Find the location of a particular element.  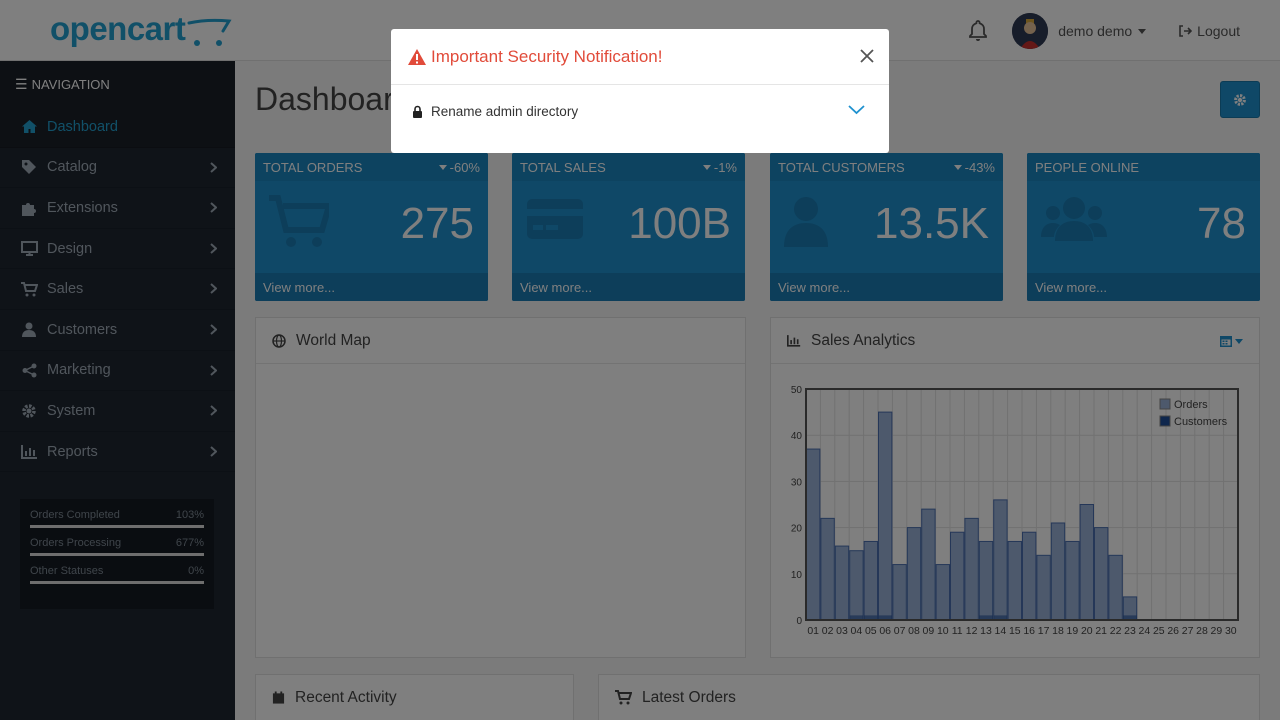

warning-icon is located at coordinates (417, 56).